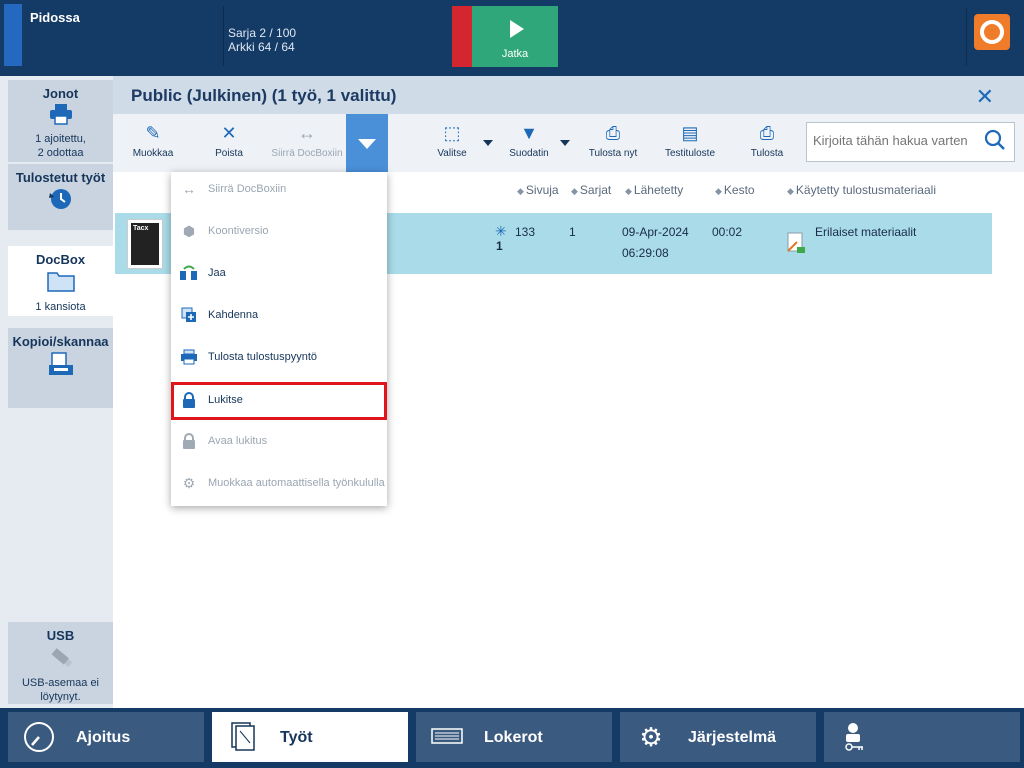  What do you see at coordinates (452, 133) in the screenshot?
I see `select-icon: ⬚` at bounding box center [452, 133].